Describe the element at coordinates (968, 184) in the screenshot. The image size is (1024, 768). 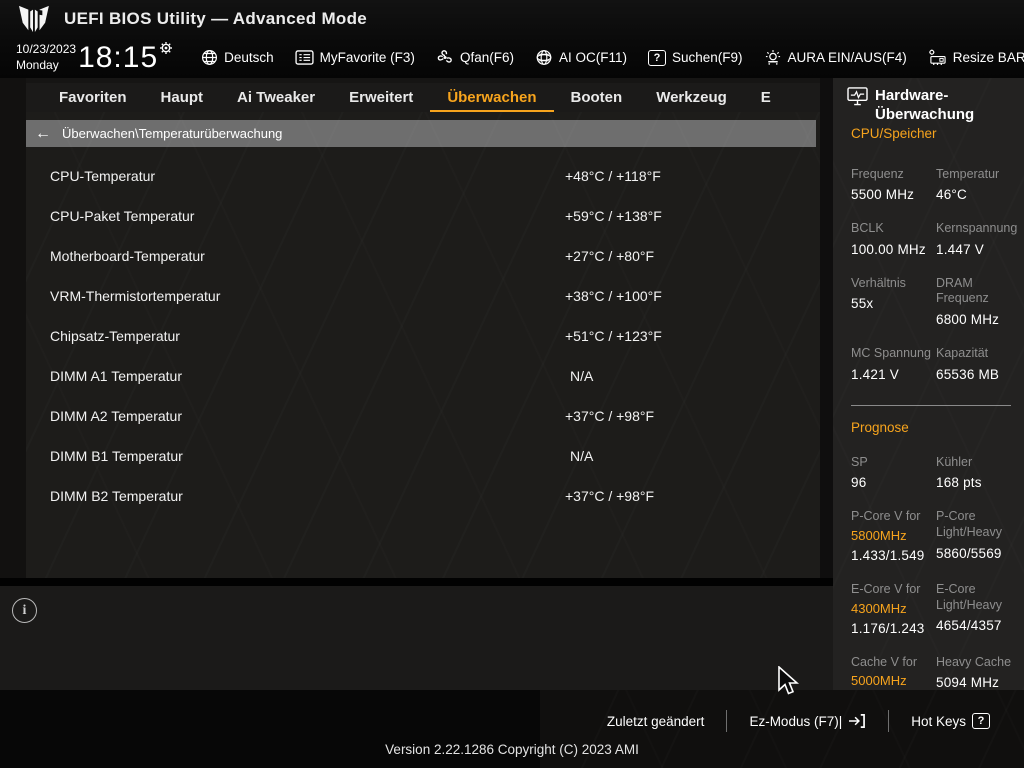
I see `stat-temperatur: Temperatur 46°C` at that location.